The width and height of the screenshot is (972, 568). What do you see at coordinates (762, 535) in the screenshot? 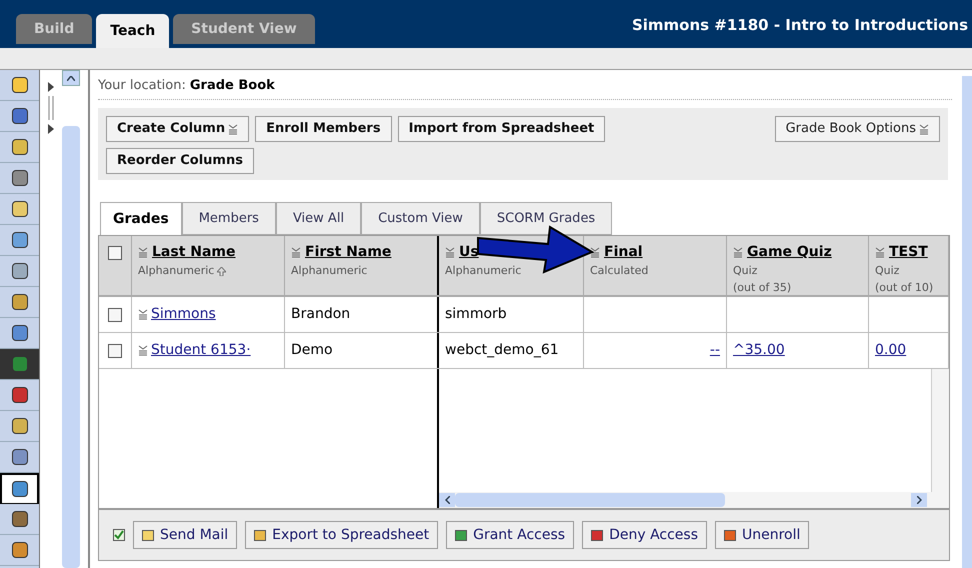
I see `action-button: Unenroll` at bounding box center [762, 535].